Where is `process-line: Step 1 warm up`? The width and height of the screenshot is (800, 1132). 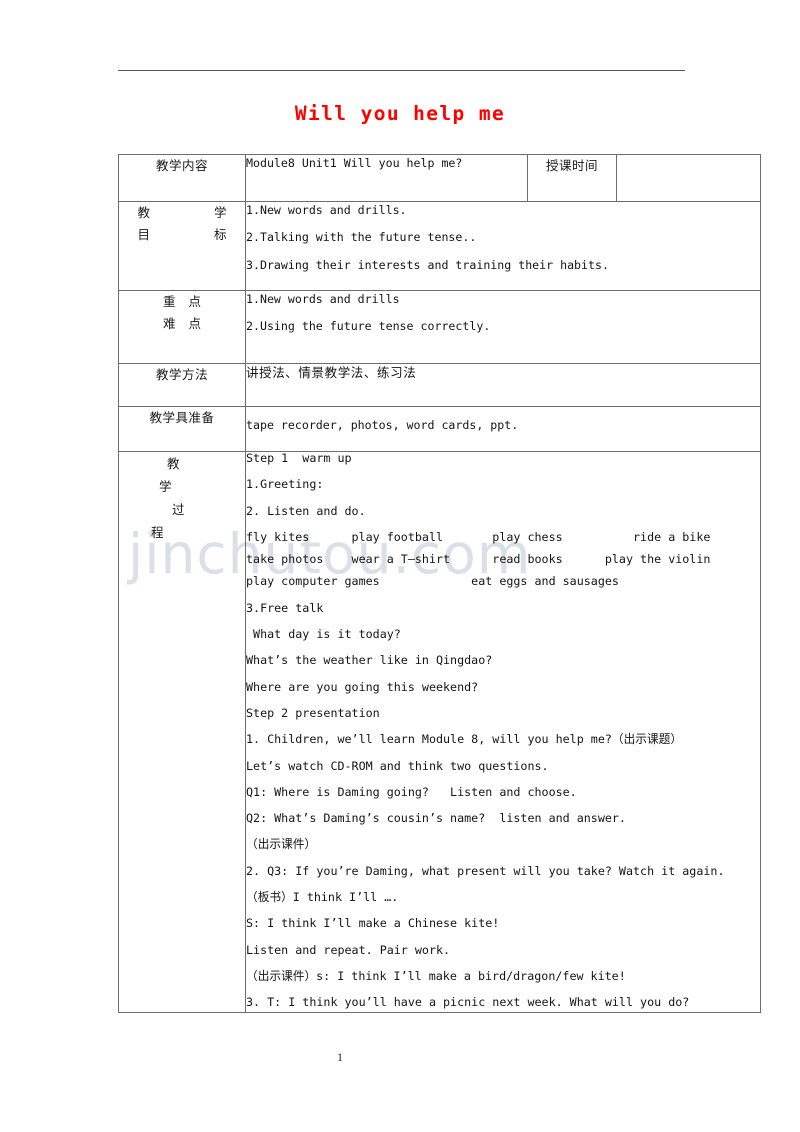
process-line: Step 1 warm up is located at coordinates (299, 458).